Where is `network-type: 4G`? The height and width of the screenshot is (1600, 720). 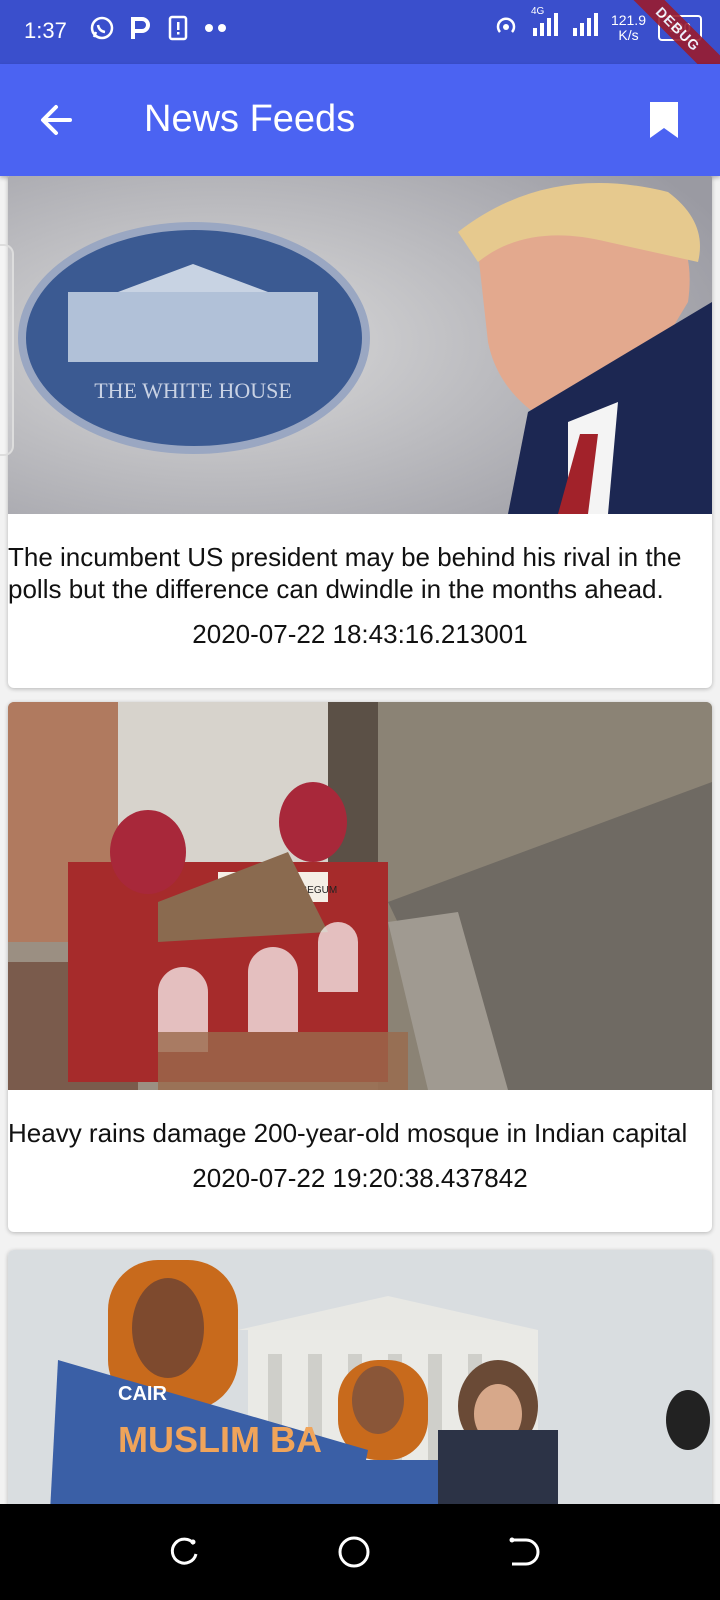 network-type: 4G is located at coordinates (537, 11).